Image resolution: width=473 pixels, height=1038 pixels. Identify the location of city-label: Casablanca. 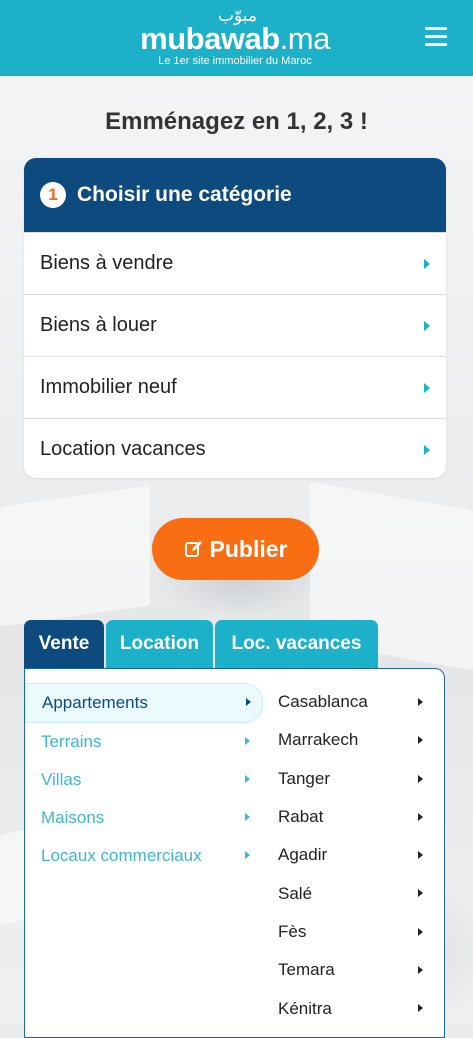
(323, 702).